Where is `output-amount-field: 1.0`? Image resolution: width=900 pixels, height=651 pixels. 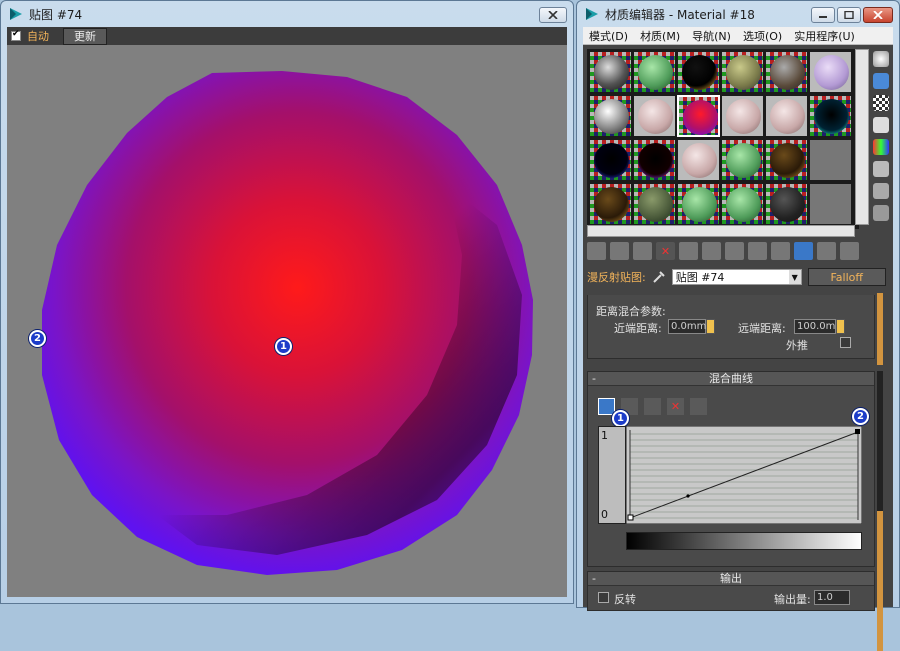
output-amount-field: 1.0 is located at coordinates (832, 597).